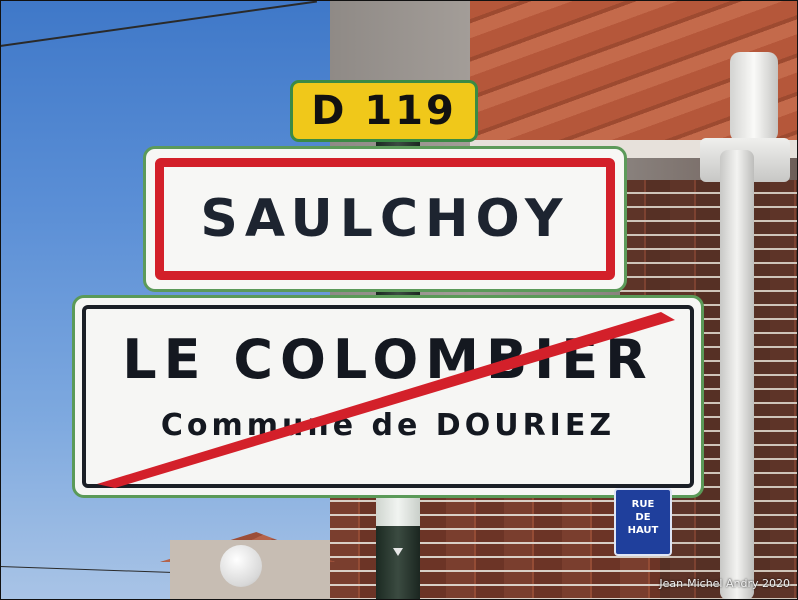 The height and width of the screenshot is (600, 798). I want to click on photo-credit: Jean-Michel Andry 2020, so click(724, 583).